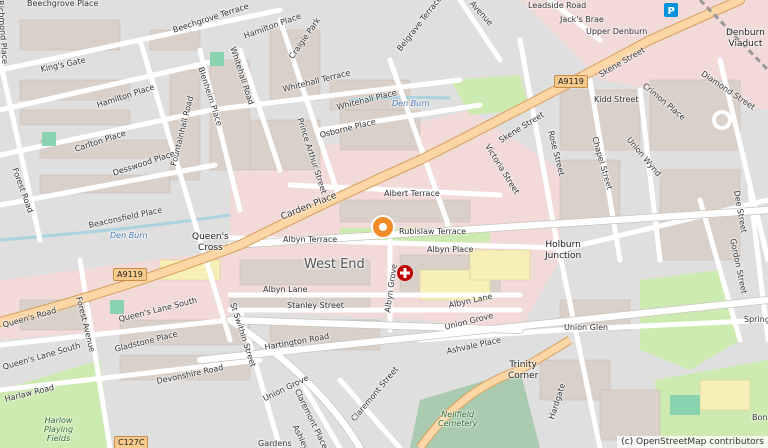  I want to click on area-holburn-junction: Holburn Junction, so click(563, 250).